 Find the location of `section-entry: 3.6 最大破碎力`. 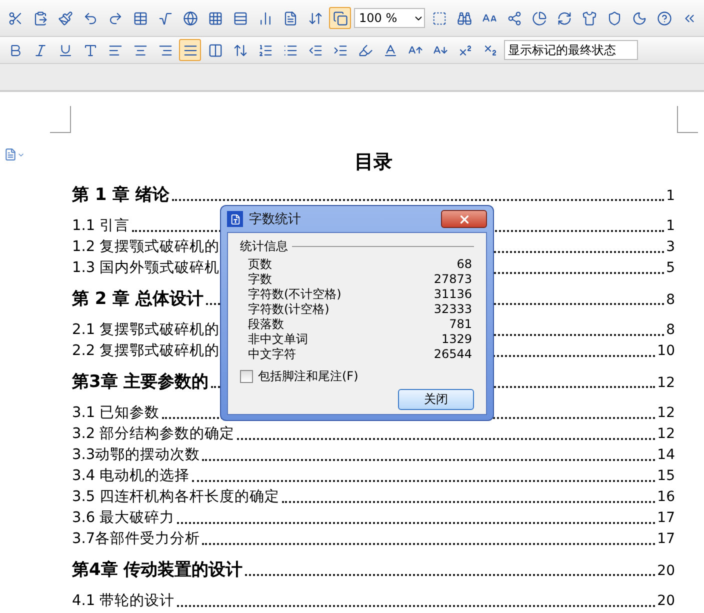

section-entry: 3.6 最大破碎力 is located at coordinates (123, 518).